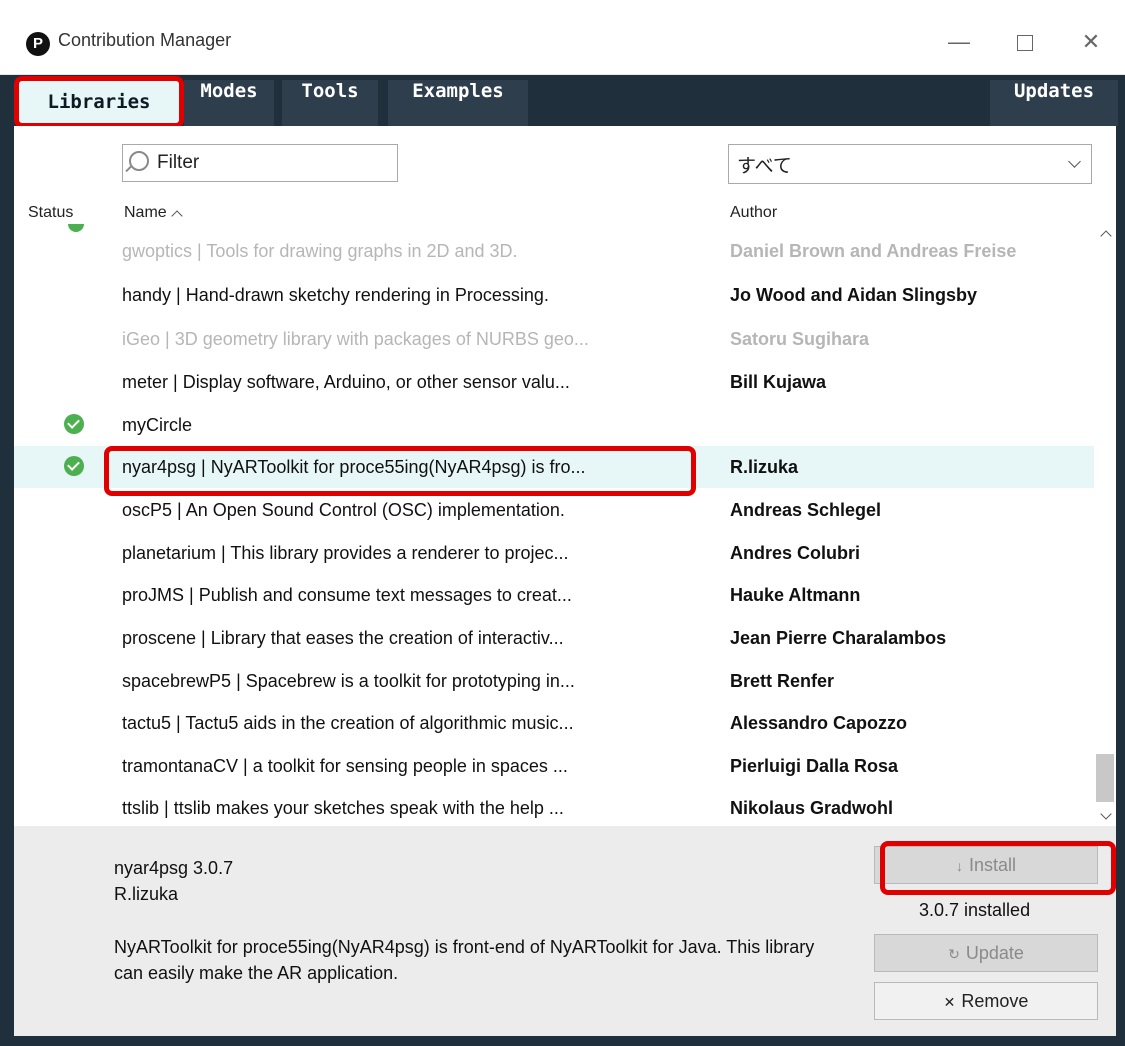  What do you see at coordinates (1105, 525) in the screenshot?
I see `list-scrollbar` at bounding box center [1105, 525].